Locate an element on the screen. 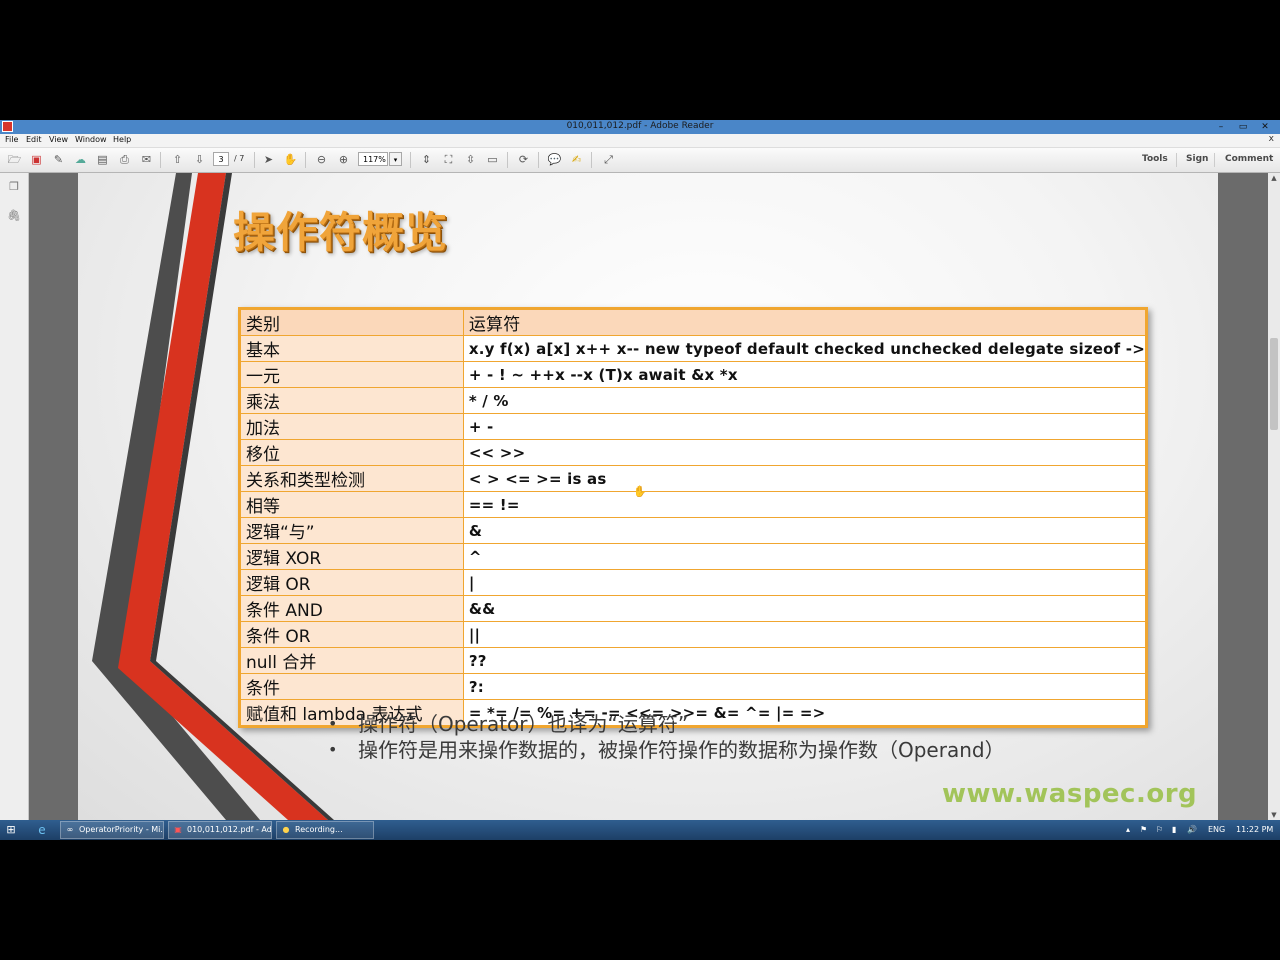  bullet-item: • 操作符（Operator）也译为“运算符” is located at coordinates (666, 724).